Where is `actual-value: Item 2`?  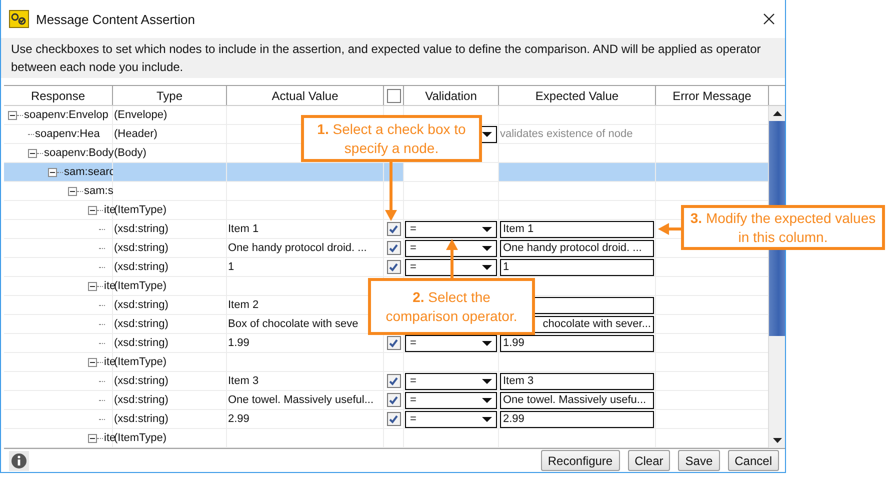 actual-value: Item 2 is located at coordinates (243, 305).